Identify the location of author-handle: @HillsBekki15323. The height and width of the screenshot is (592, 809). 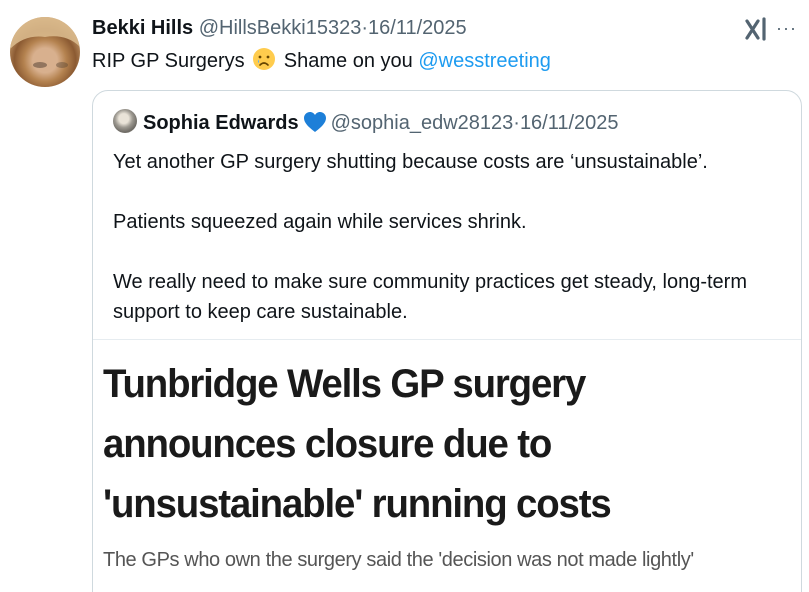
(280, 28).